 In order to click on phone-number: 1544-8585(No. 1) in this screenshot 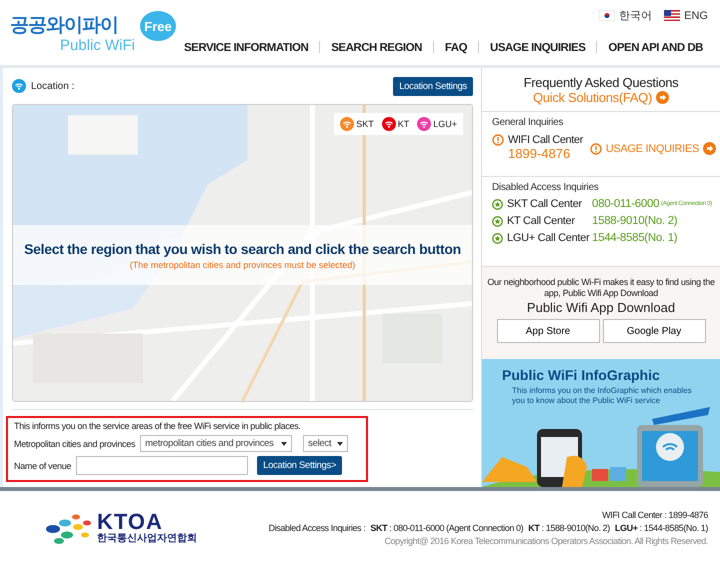, I will do `click(635, 238)`.